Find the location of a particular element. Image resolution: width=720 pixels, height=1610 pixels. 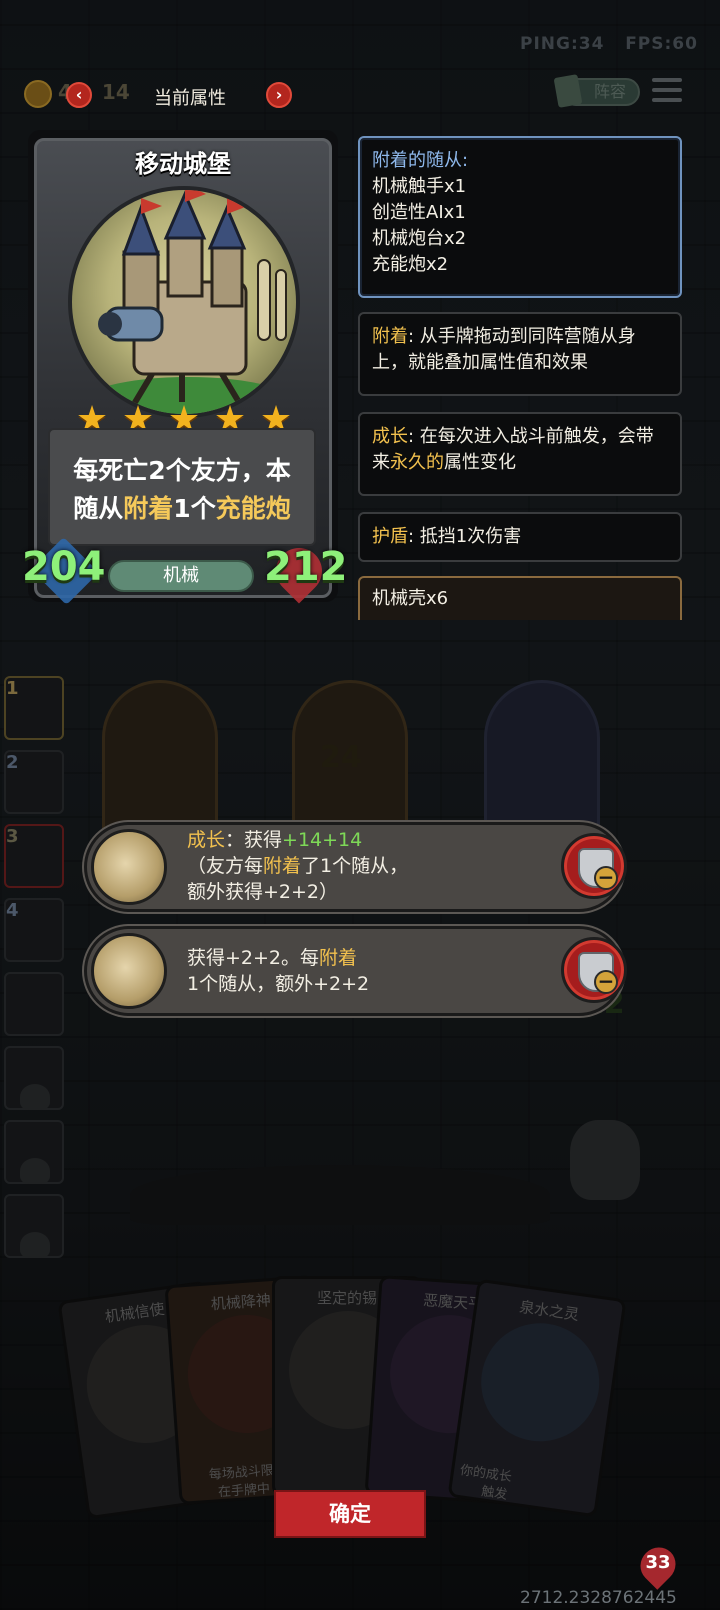

effect-row-growth: 成长：获得+14+14 （友方每附着了1个随从， 额外获得+2+2） − is located at coordinates (355, 867).